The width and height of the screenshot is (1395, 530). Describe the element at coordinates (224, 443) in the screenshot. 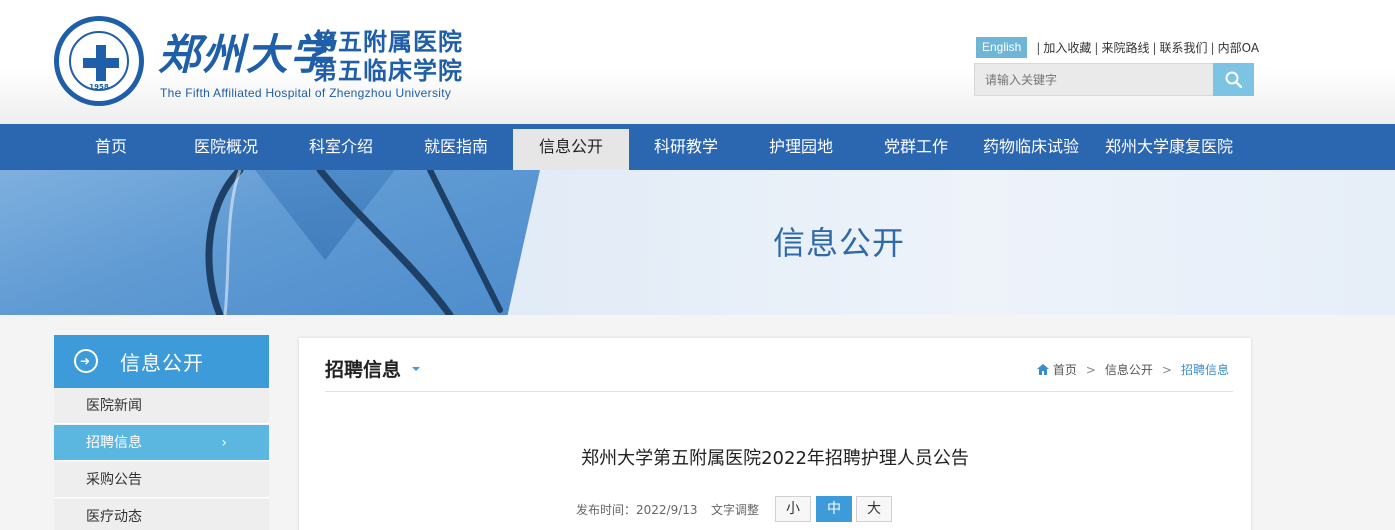

I see `chevron-right-icon: ›` at that location.